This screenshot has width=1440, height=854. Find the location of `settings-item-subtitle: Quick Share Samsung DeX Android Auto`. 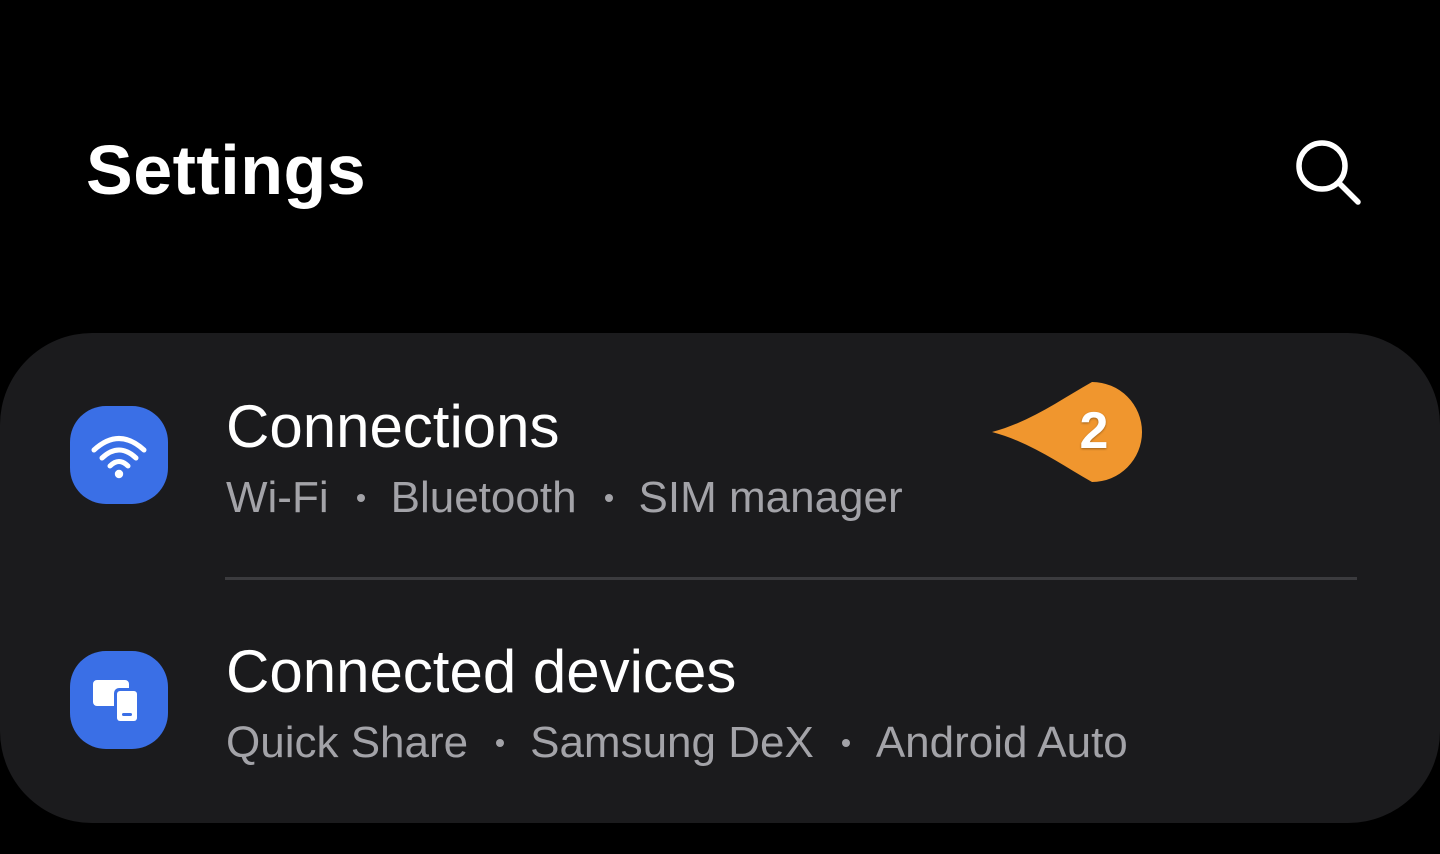

settings-item-subtitle: Quick Share Samsung DeX Android Auto is located at coordinates (677, 743).